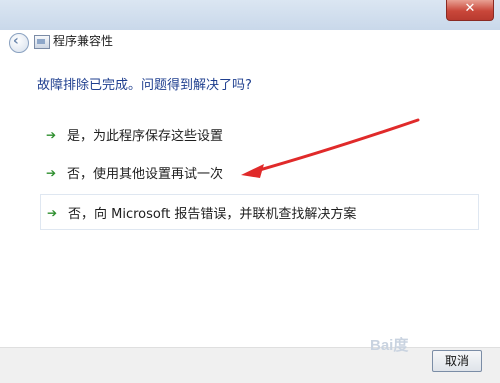 This screenshot has width=500, height=383. Describe the element at coordinates (212, 214) in the screenshot. I see `option-label: 否，向 Microsoft 报告错误，并联机查找解决方案` at that location.